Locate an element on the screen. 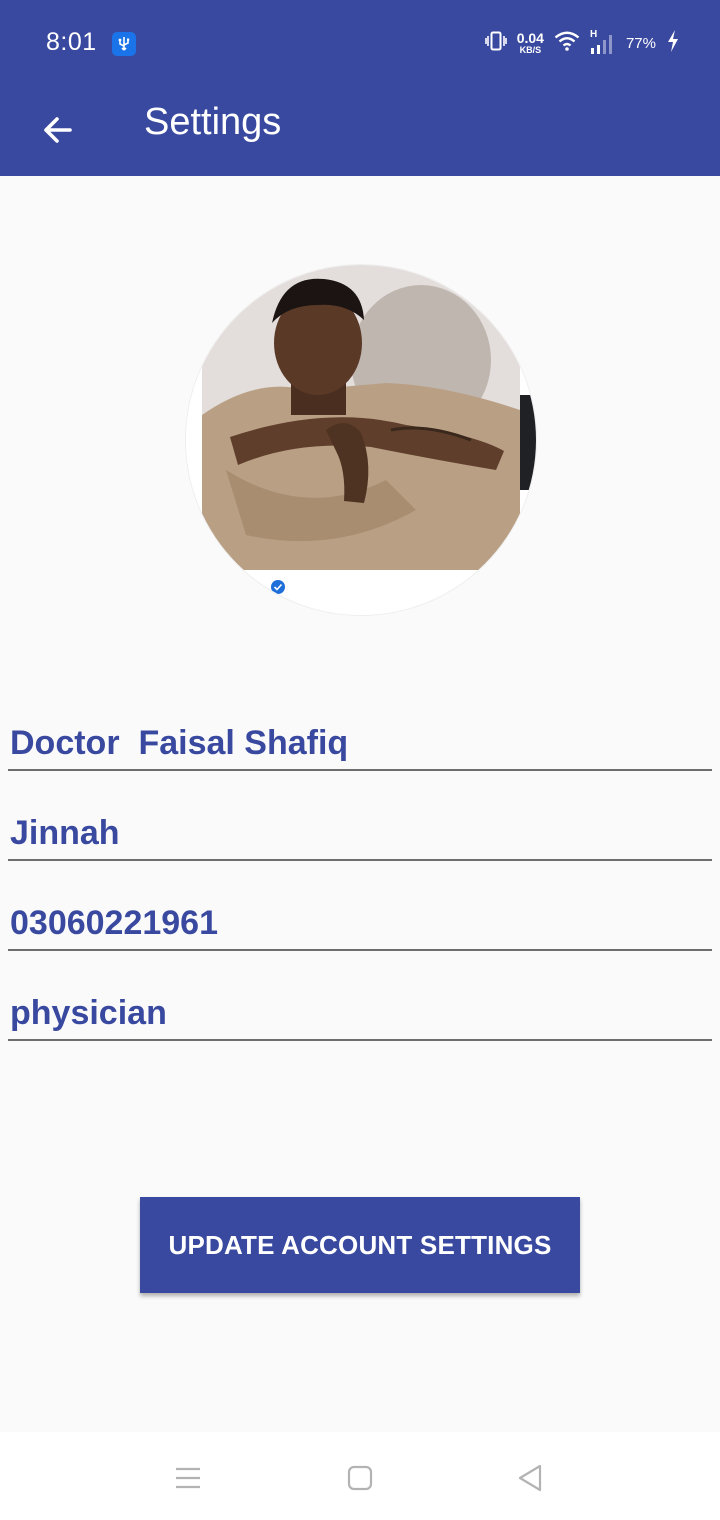 The image size is (720, 1520). profession-field: physician is located at coordinates (360, 1011).